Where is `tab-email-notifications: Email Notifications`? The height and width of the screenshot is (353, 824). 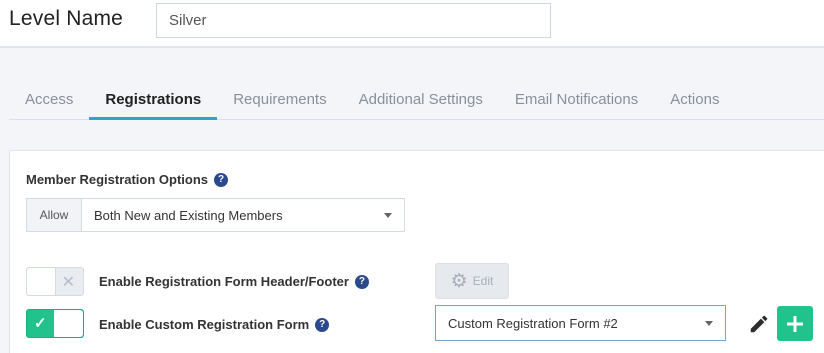 tab-email-notifications: Email Notifications is located at coordinates (576, 100).